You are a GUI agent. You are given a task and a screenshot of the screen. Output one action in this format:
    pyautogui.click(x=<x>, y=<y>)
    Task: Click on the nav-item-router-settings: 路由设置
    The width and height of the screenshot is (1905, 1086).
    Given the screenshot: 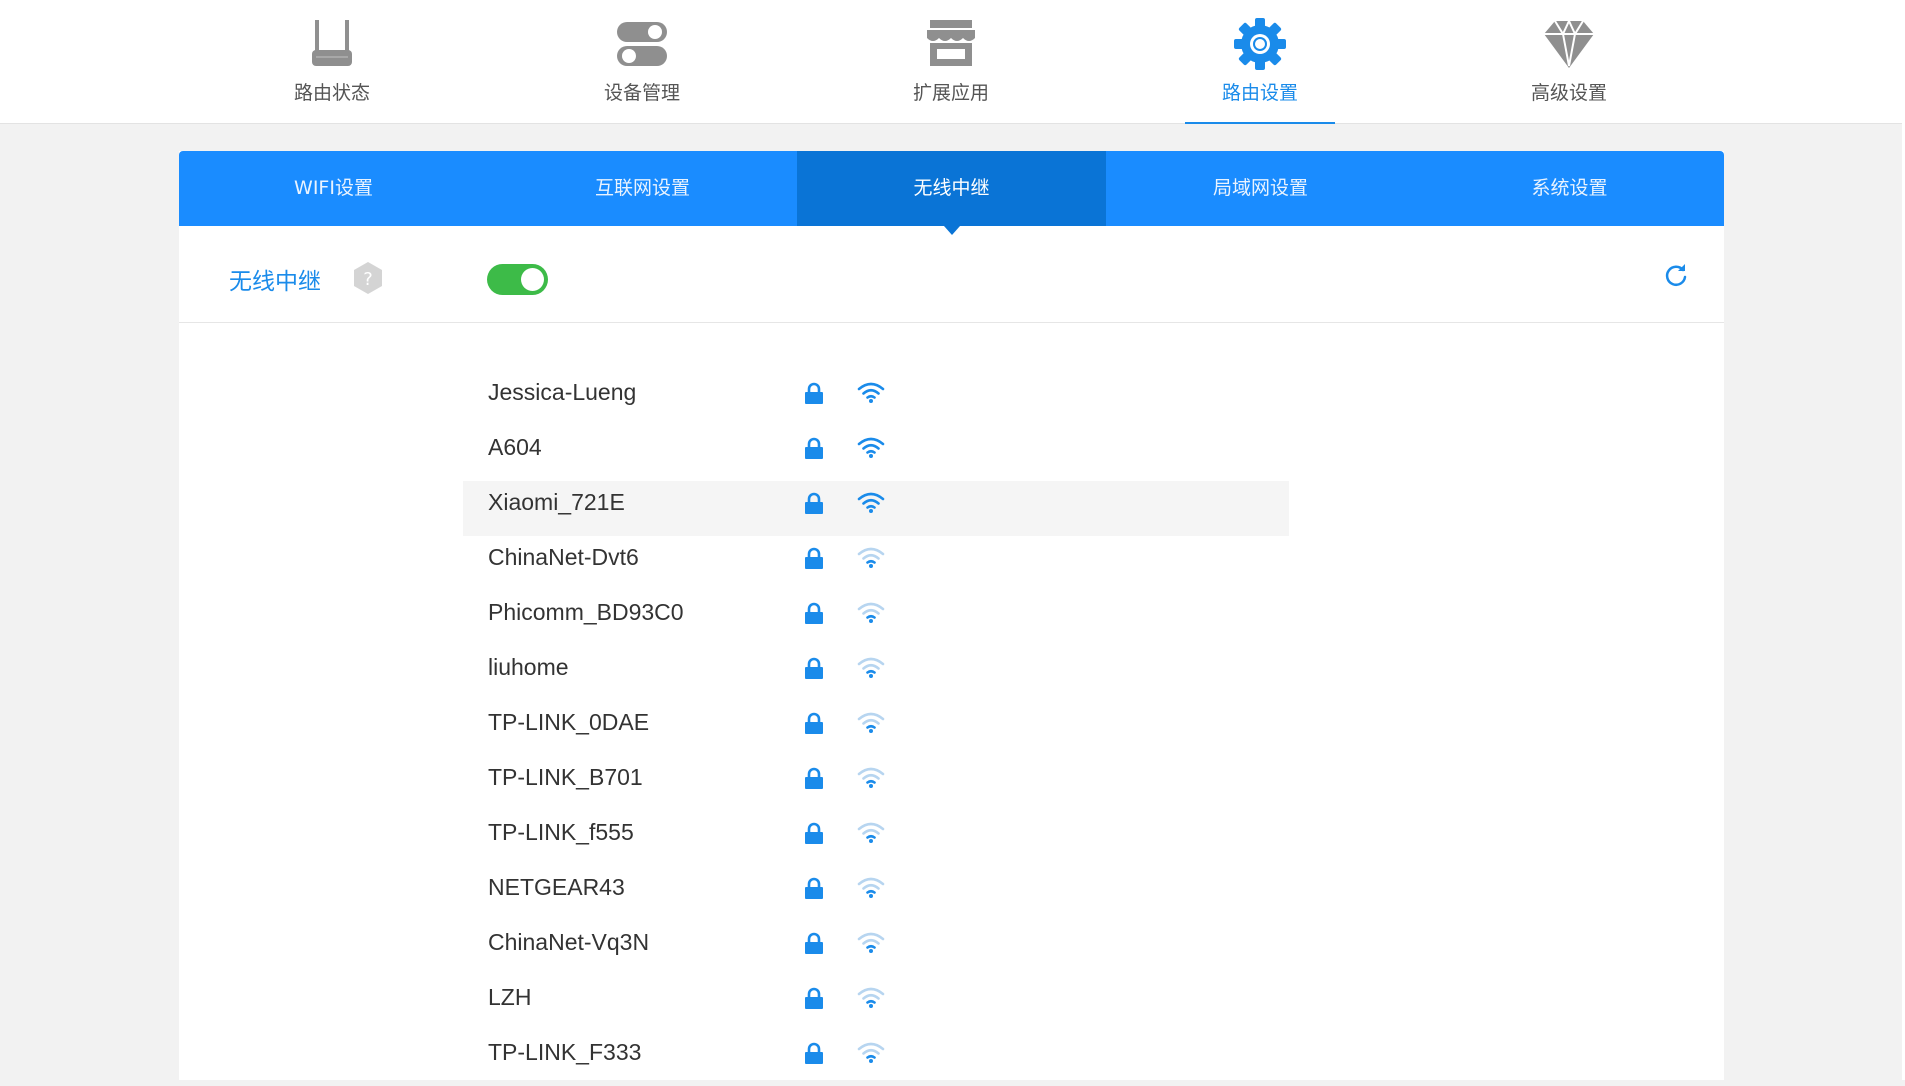 What is the action you would take?
    pyautogui.click(x=1260, y=62)
    